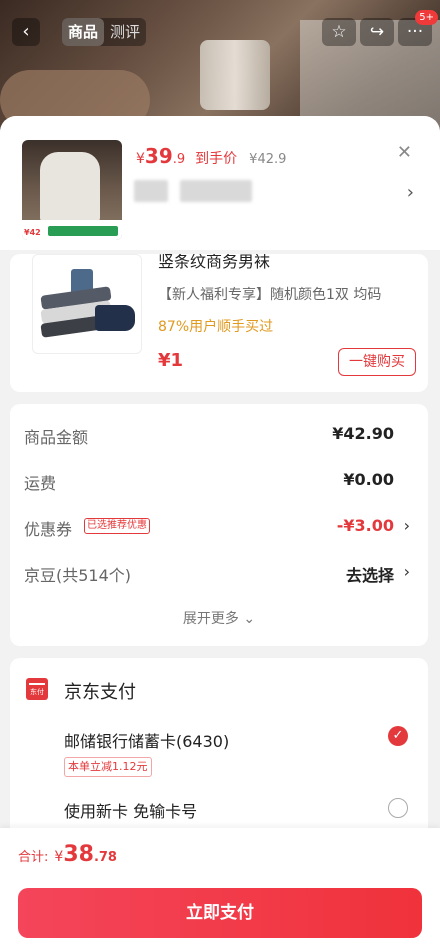 Image resolution: width=440 pixels, height=947 pixels. I want to click on total-label: 合计:, so click(33, 857).